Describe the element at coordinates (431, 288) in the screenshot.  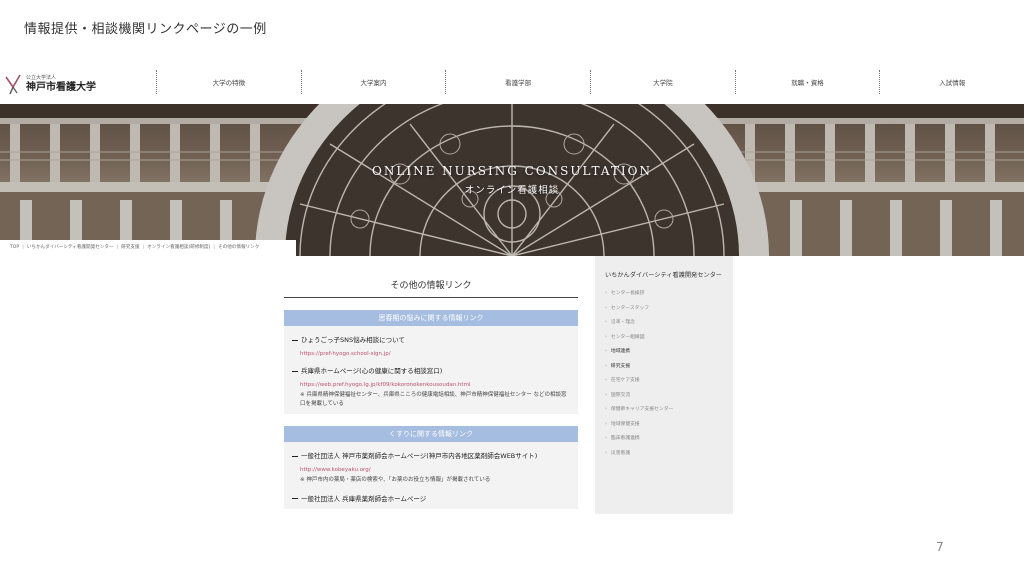
I see `page-heading: その他の情報リンク` at that location.